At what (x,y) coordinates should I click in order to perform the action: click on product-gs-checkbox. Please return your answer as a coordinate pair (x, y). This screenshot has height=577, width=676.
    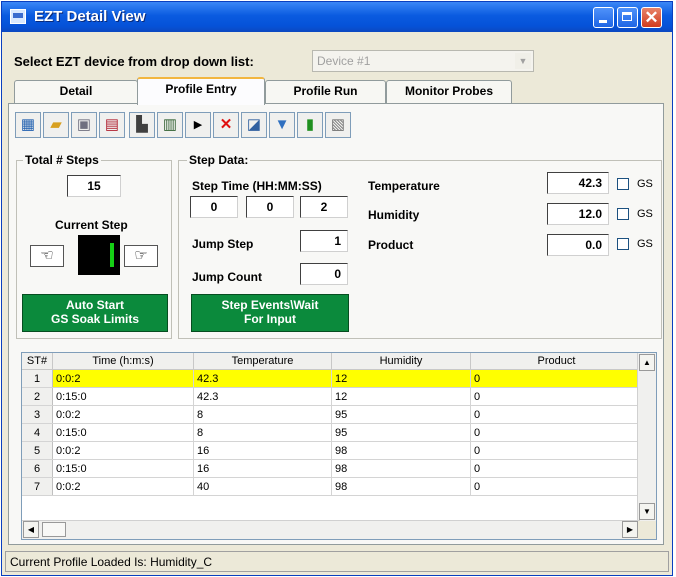
    Looking at the image, I should click on (623, 244).